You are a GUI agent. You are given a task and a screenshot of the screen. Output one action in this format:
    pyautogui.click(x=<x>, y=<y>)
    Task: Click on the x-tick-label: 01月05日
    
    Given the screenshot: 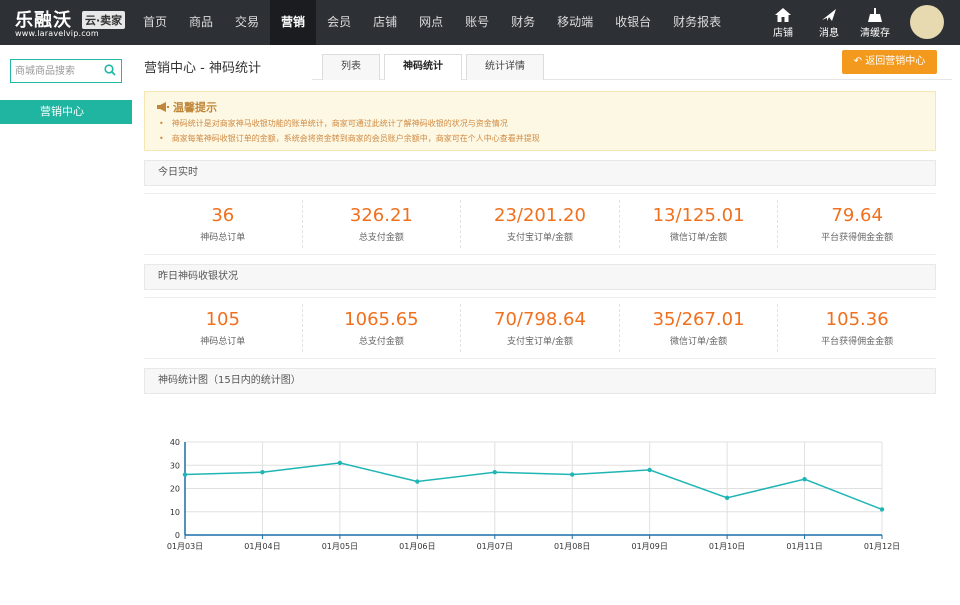 What is the action you would take?
    pyautogui.click(x=340, y=546)
    